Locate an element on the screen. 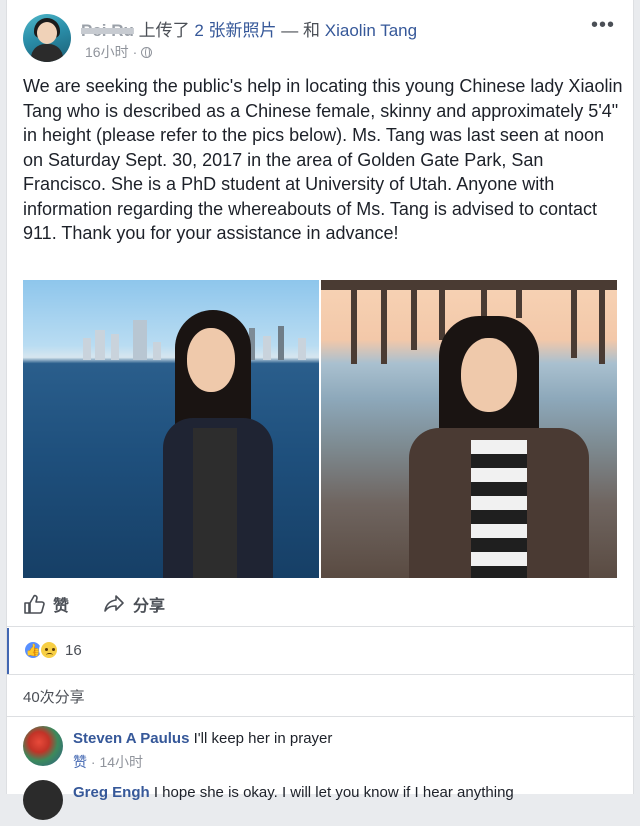 This screenshot has height=826, width=640. photo-count-link: 2 张新照片 is located at coordinates (235, 30).